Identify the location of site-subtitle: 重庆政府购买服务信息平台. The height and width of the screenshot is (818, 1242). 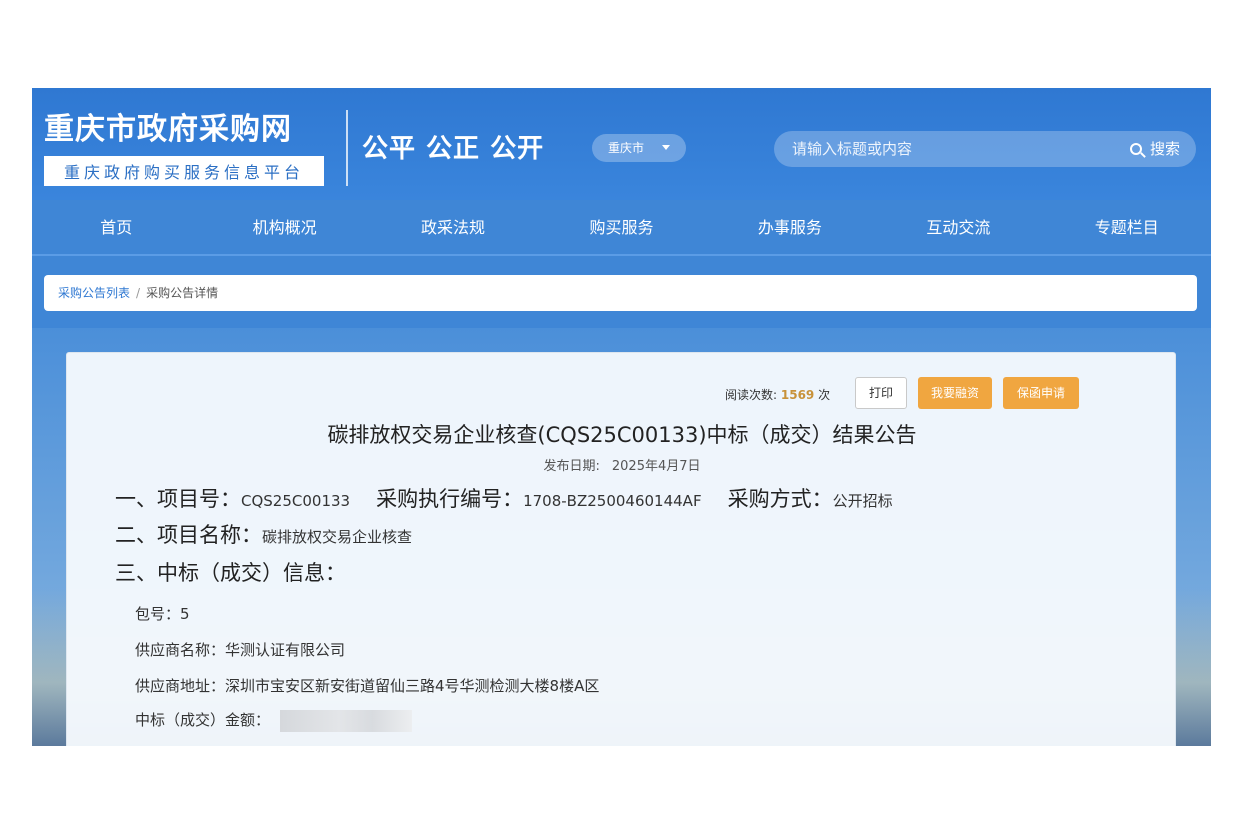
(184, 171).